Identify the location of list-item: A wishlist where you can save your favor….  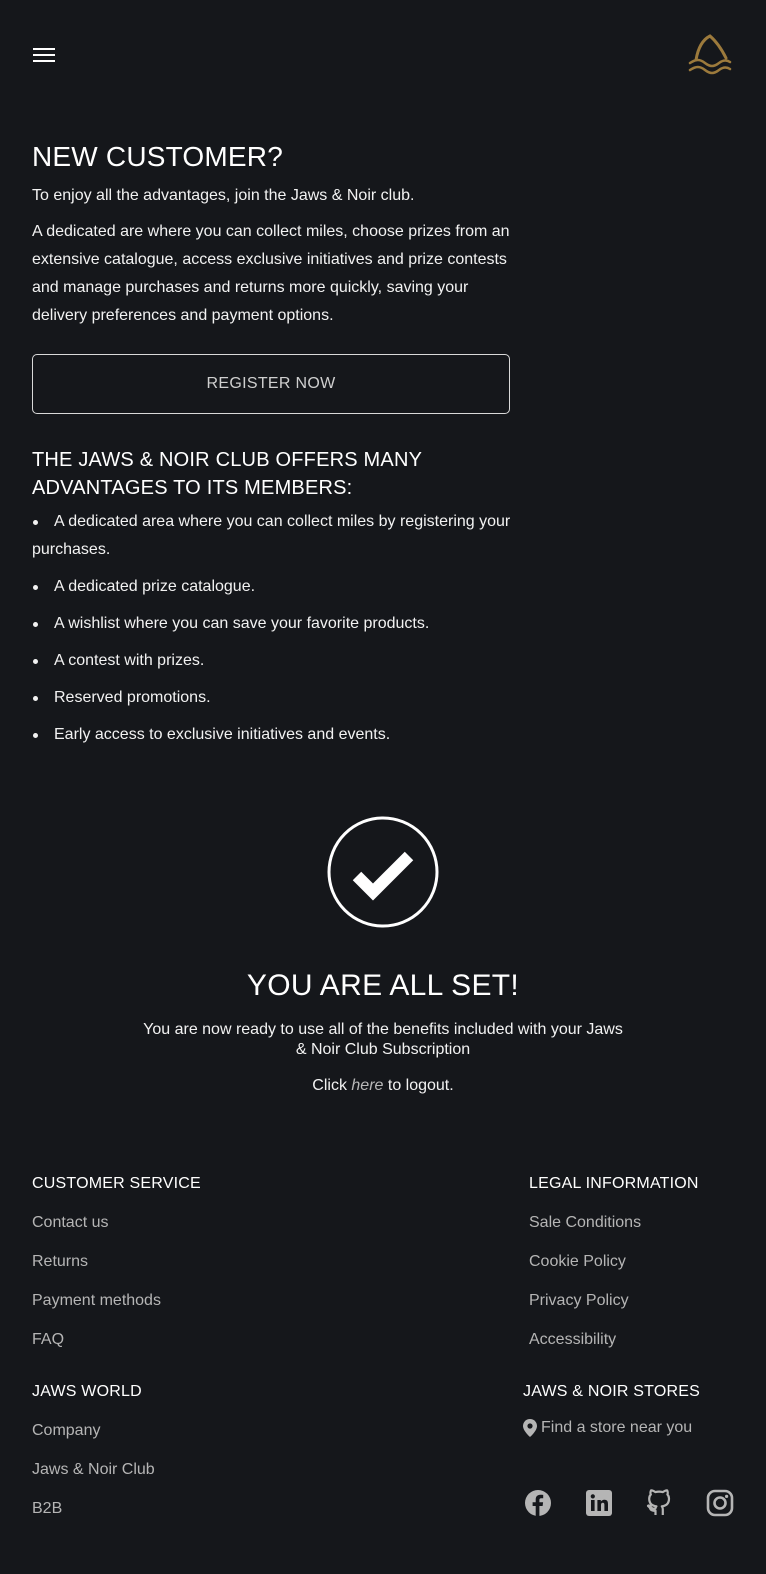
(272, 624).